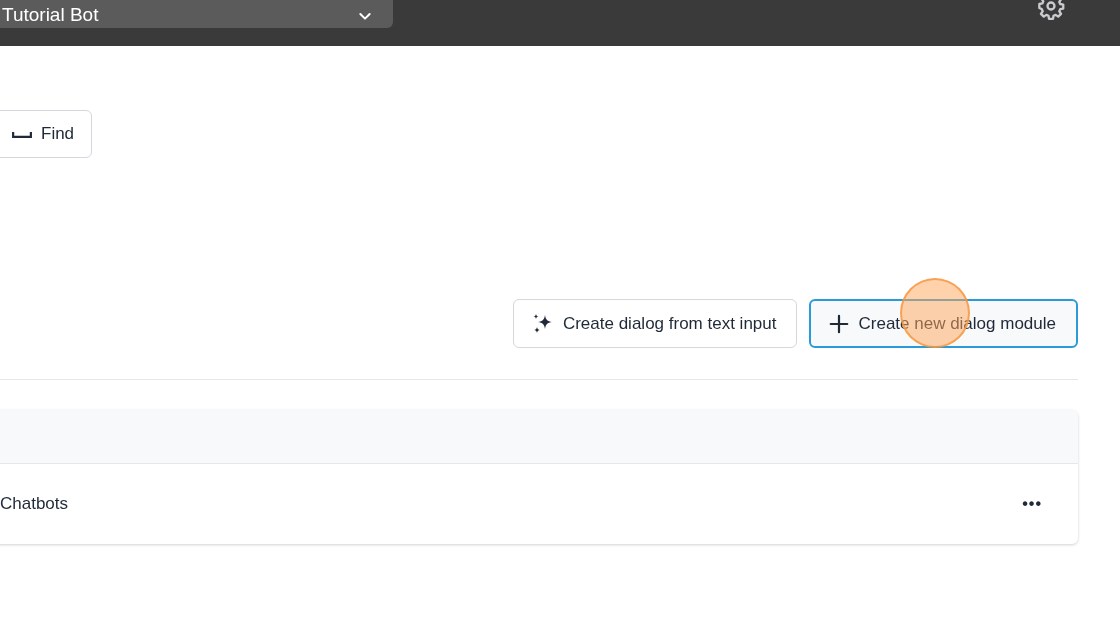 Image resolution: width=1120 pixels, height=626 pixels. Describe the element at coordinates (839, 323) in the screenshot. I see `plus-icon` at that location.